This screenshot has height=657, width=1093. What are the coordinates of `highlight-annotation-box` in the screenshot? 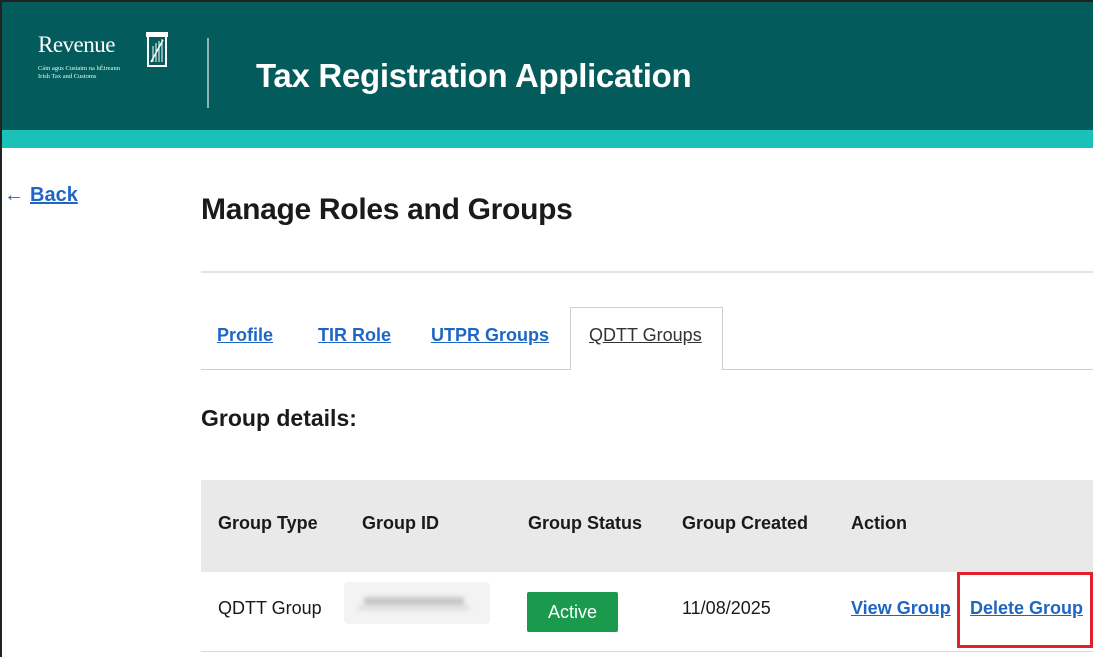 It's located at (1025, 610).